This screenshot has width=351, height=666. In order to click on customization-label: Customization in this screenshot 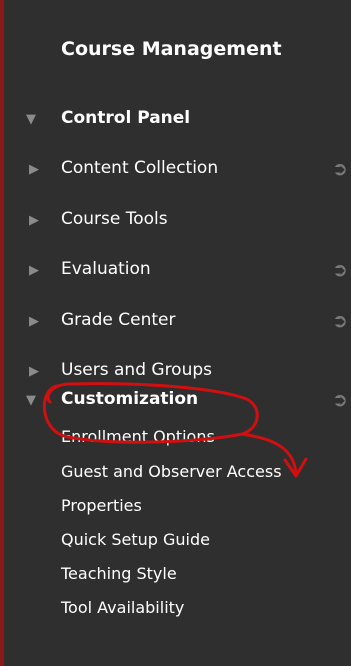, I will do `click(129, 399)`.